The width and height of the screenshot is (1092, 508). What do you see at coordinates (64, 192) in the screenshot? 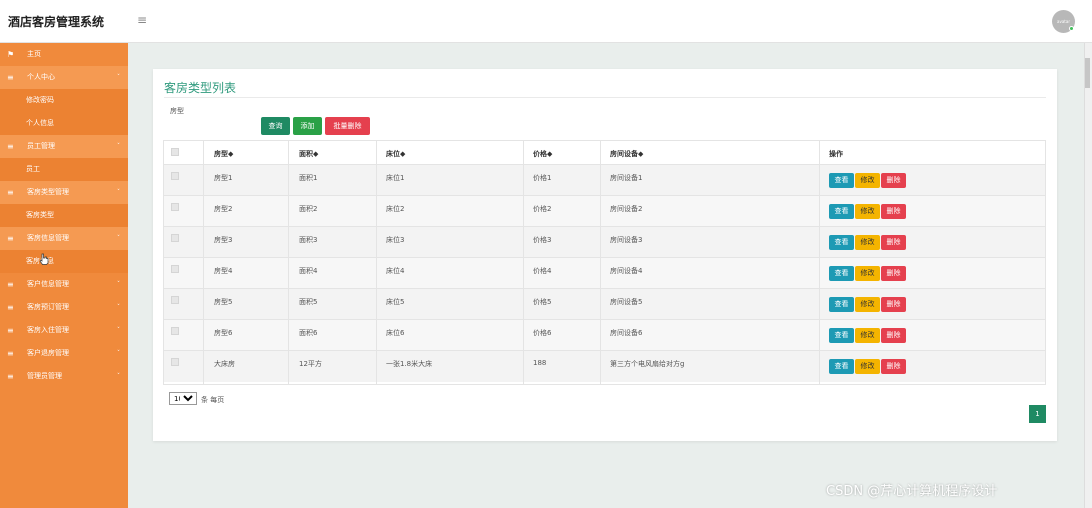
I see `sidebar-item-room-type-management: ≡ 客房类型管理 ˇ` at bounding box center [64, 192].